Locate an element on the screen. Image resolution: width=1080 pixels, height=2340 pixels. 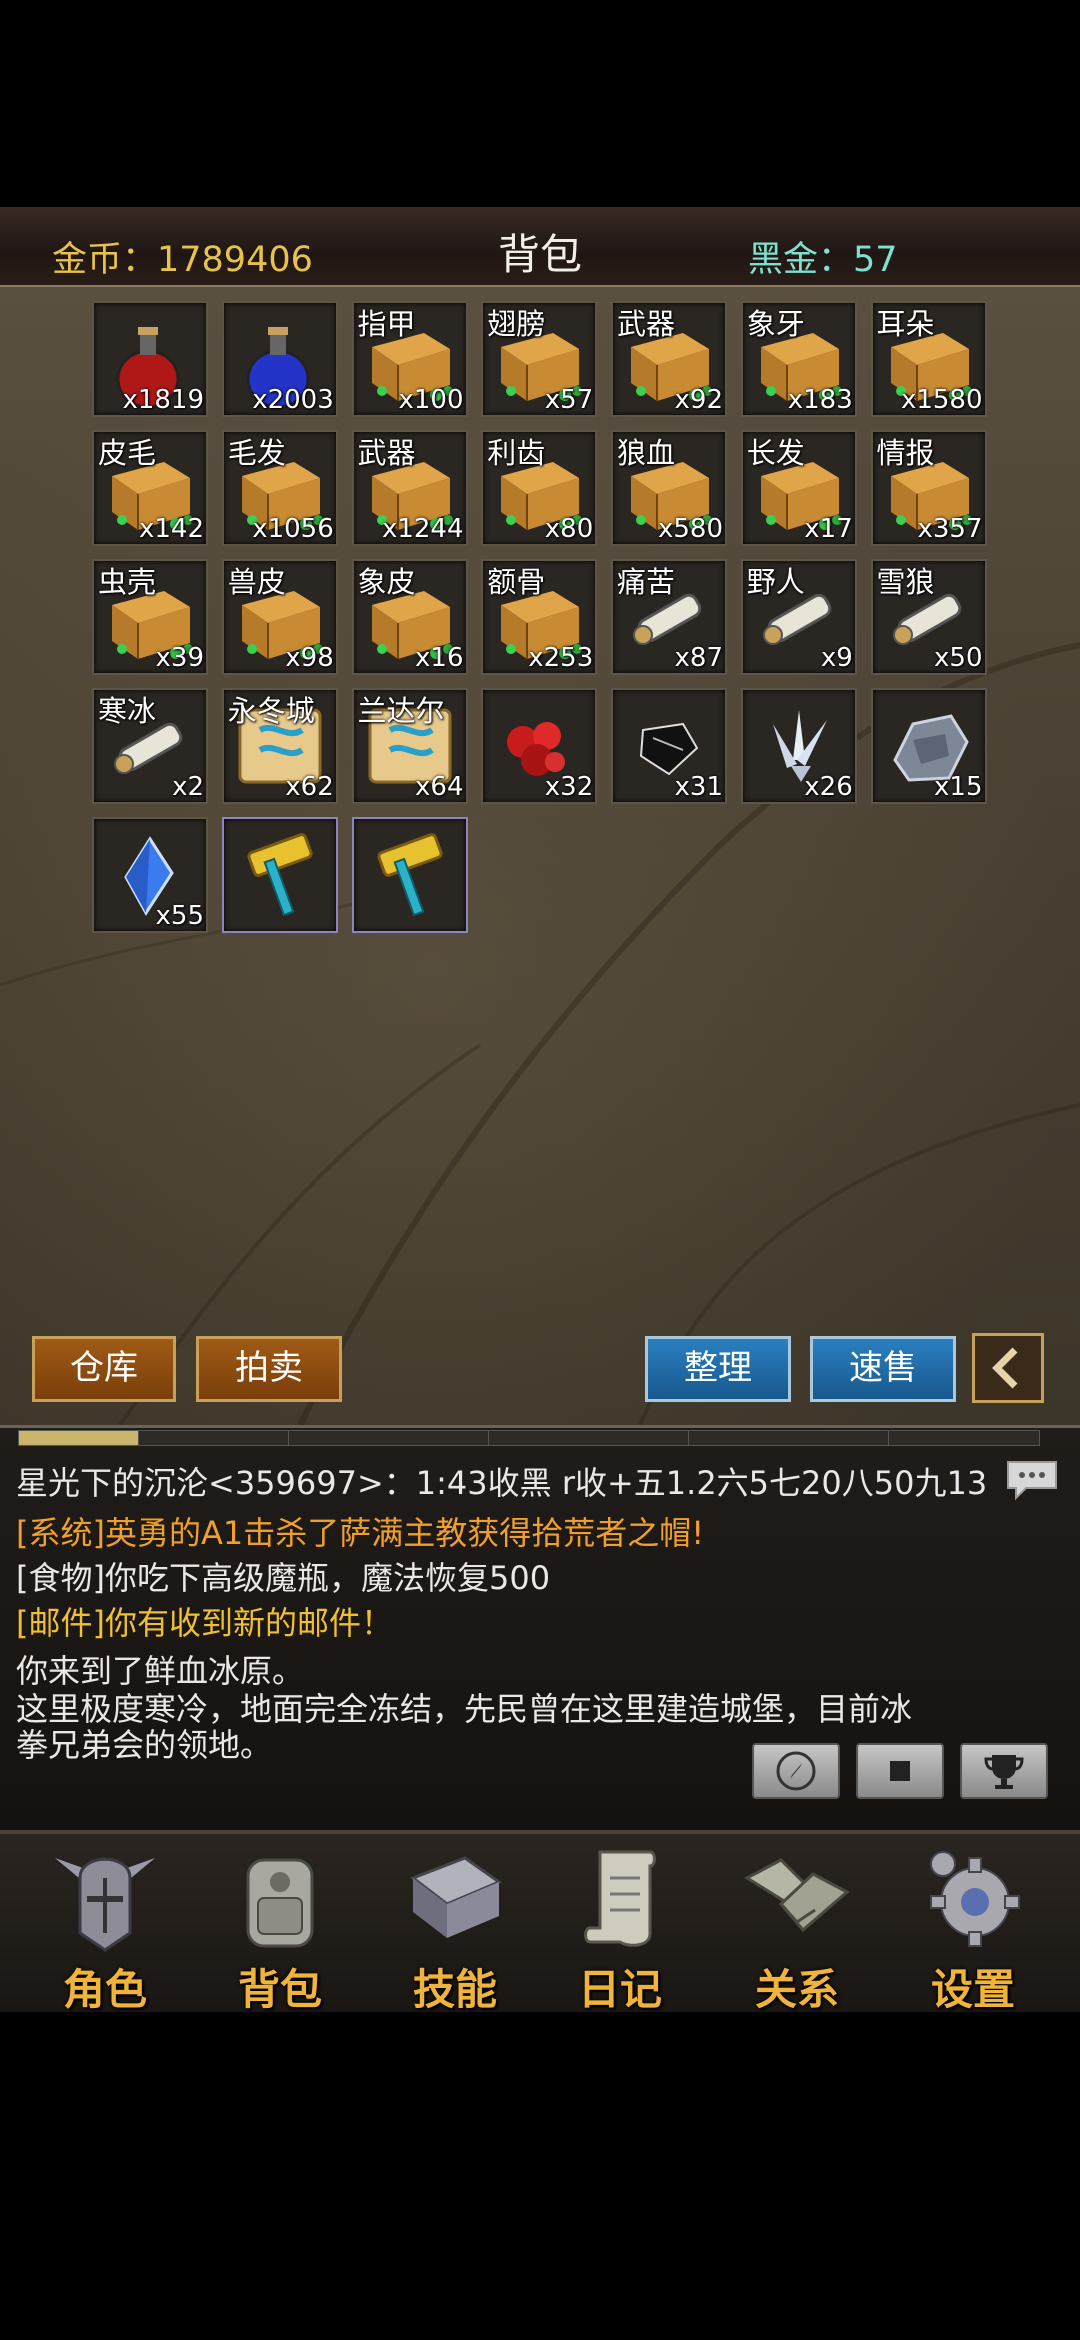
nav-bag: 背包 is located at coordinates (280, 1926).